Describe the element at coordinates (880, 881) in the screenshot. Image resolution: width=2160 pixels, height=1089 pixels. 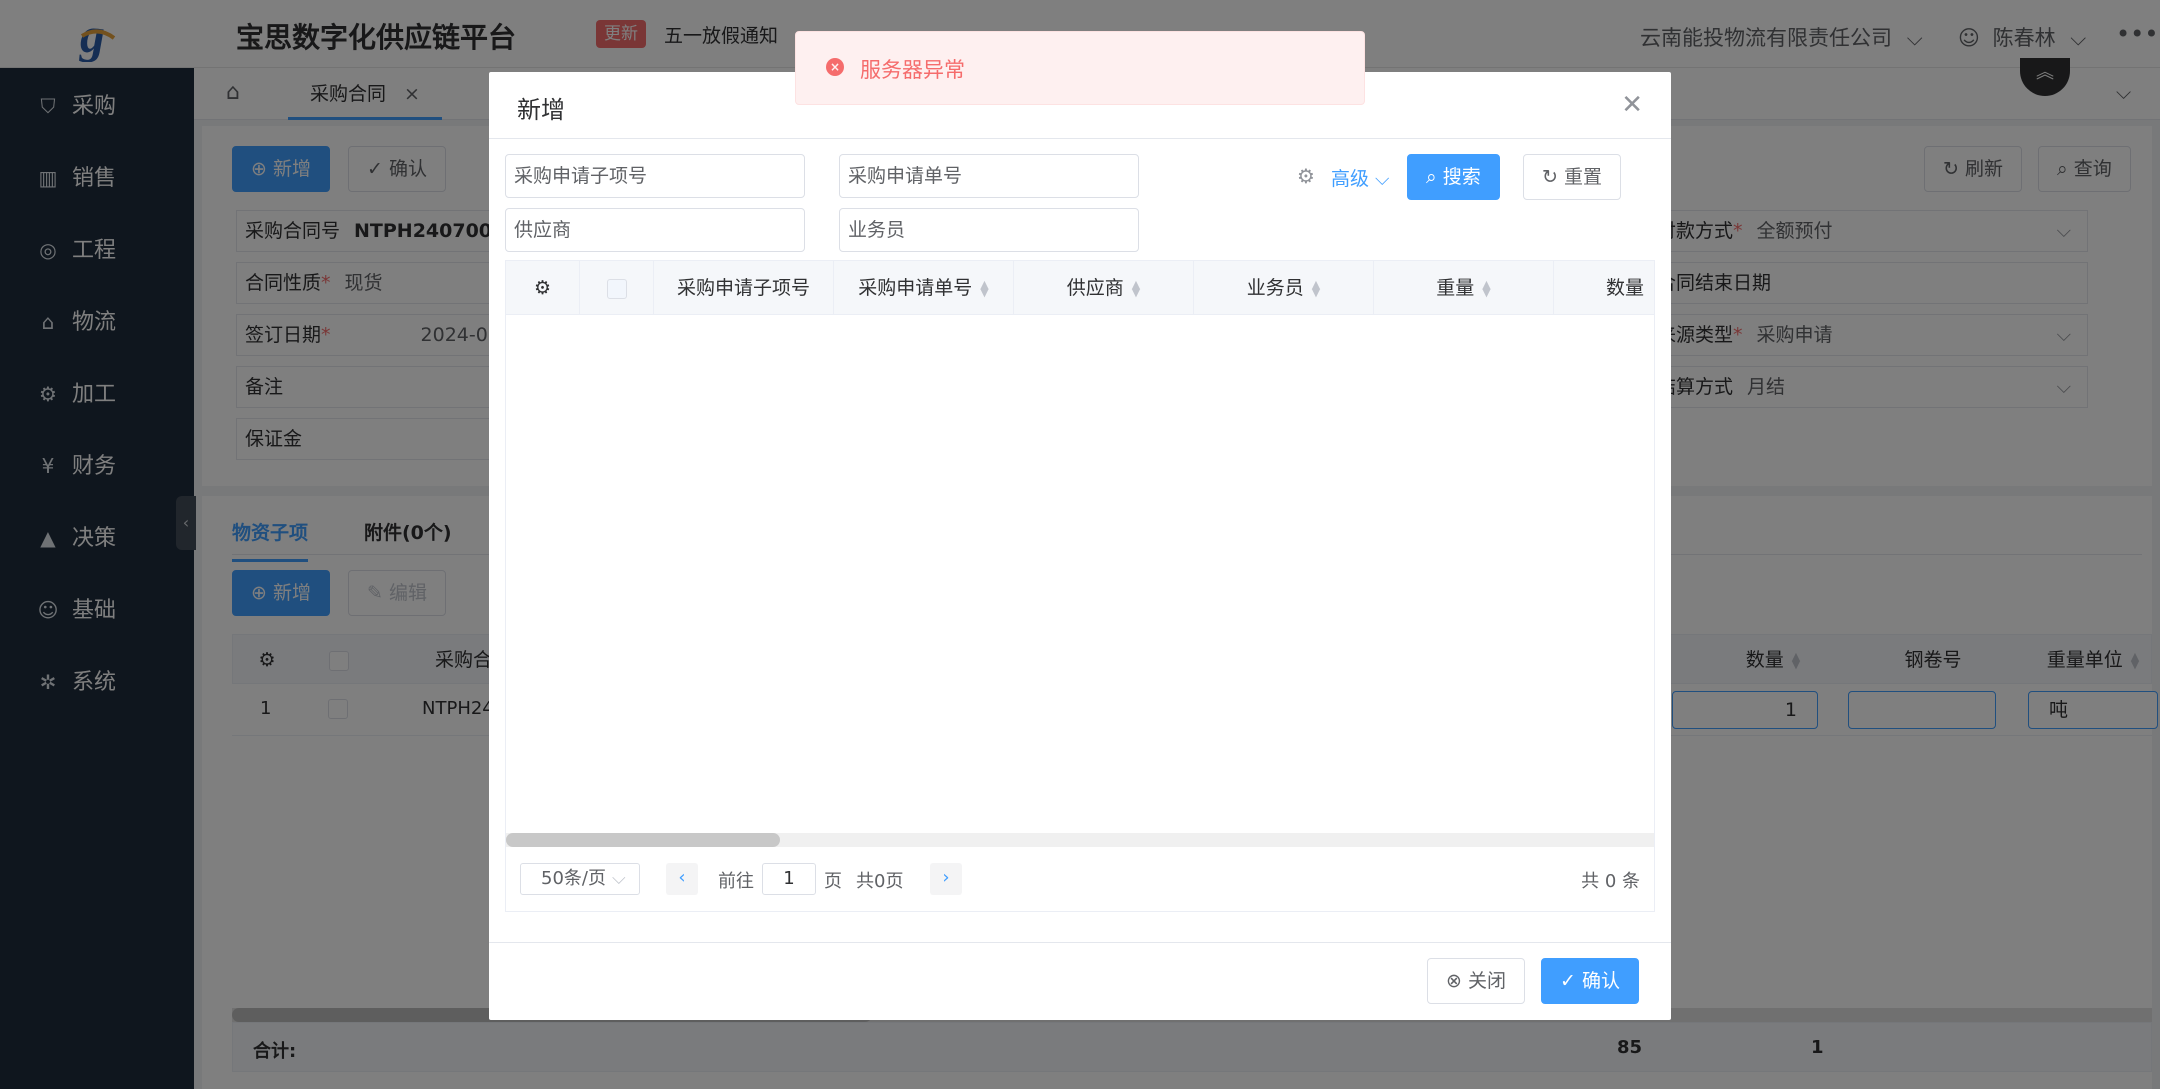
I see `total-pages: 共0页` at that location.